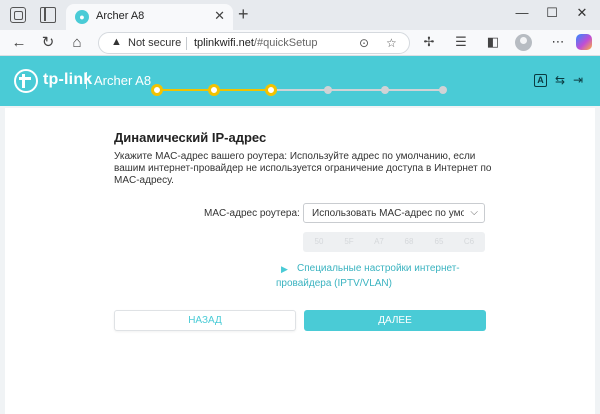 This screenshot has height=414, width=600. What do you see at coordinates (205, 320) in the screenshot?
I see `back-button: НАЗАД` at bounding box center [205, 320].